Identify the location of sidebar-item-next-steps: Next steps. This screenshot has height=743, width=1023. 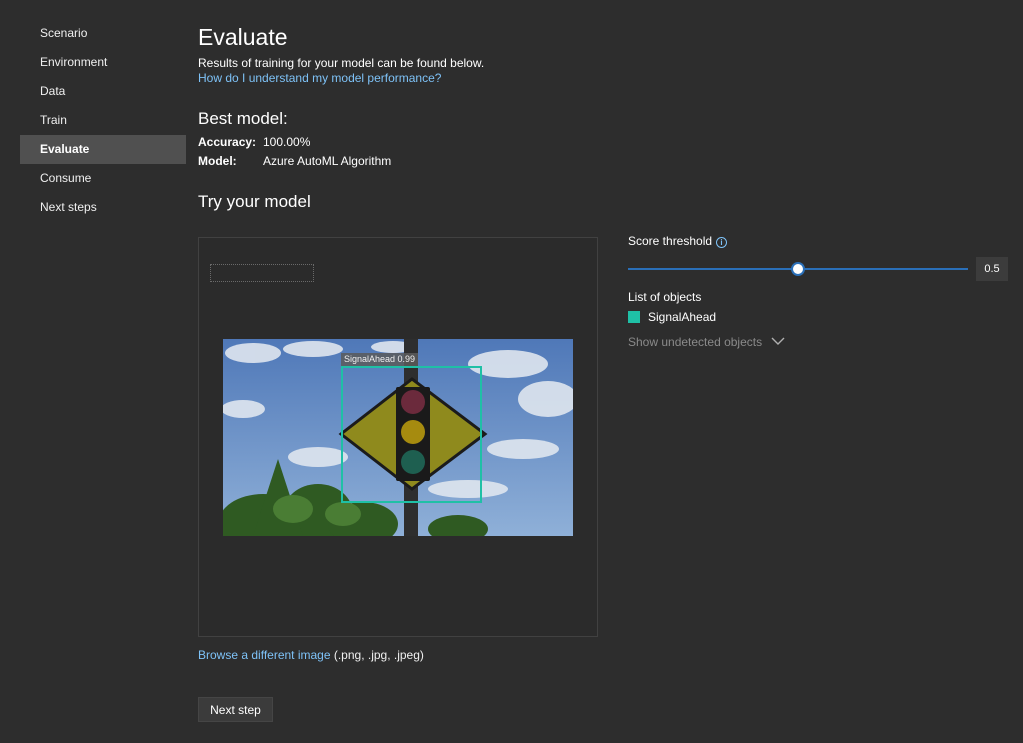
(103, 207).